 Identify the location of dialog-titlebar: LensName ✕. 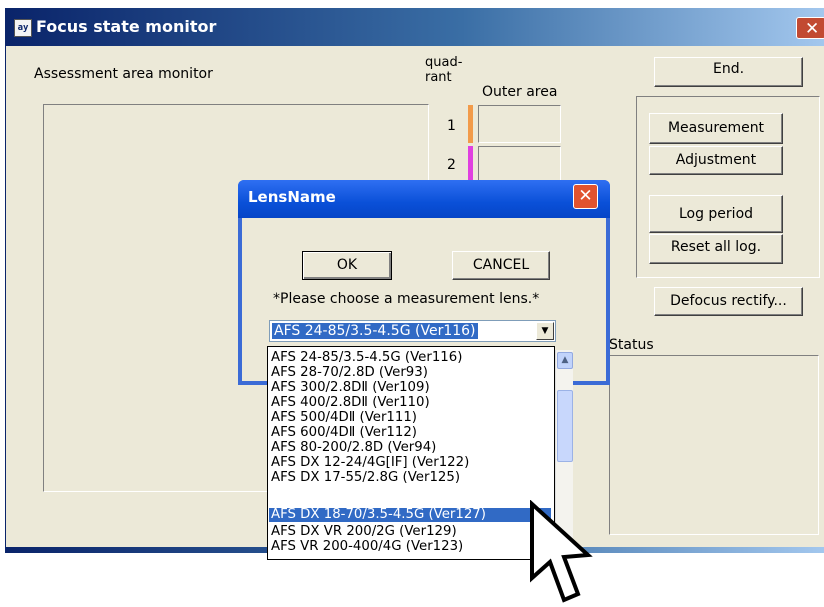
(424, 199).